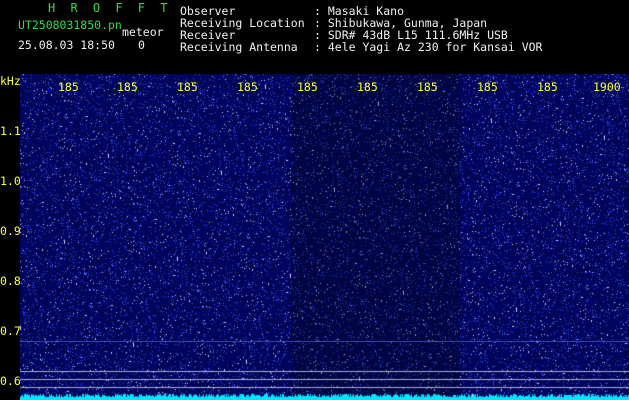  I want to click on meteor-label: meteor, so click(143, 32).